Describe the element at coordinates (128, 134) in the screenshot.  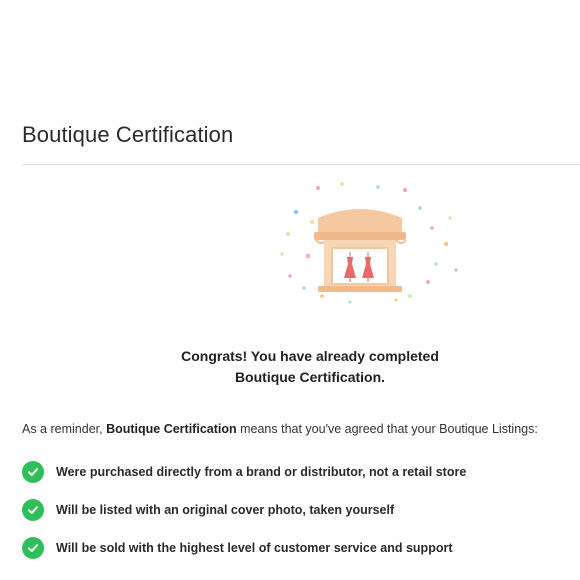
I see `page-title: Boutique Certification` at that location.